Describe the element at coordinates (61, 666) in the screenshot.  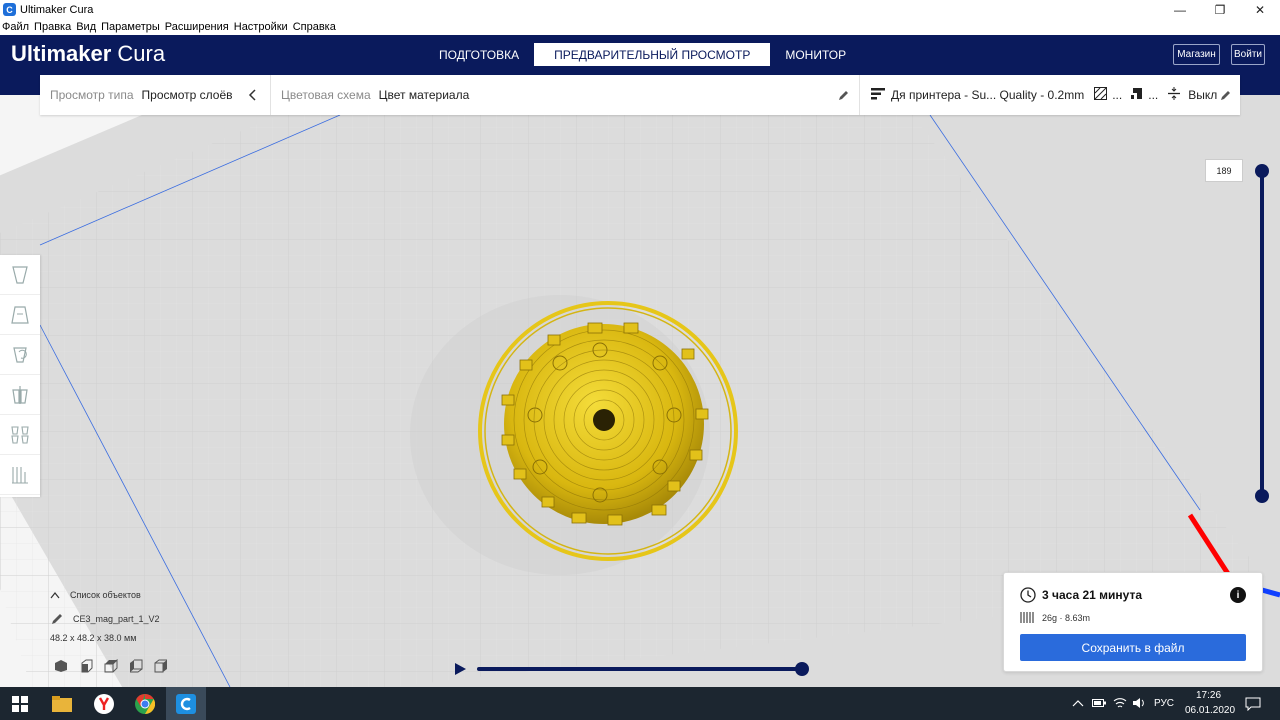
I see `3d-view-icon` at that location.